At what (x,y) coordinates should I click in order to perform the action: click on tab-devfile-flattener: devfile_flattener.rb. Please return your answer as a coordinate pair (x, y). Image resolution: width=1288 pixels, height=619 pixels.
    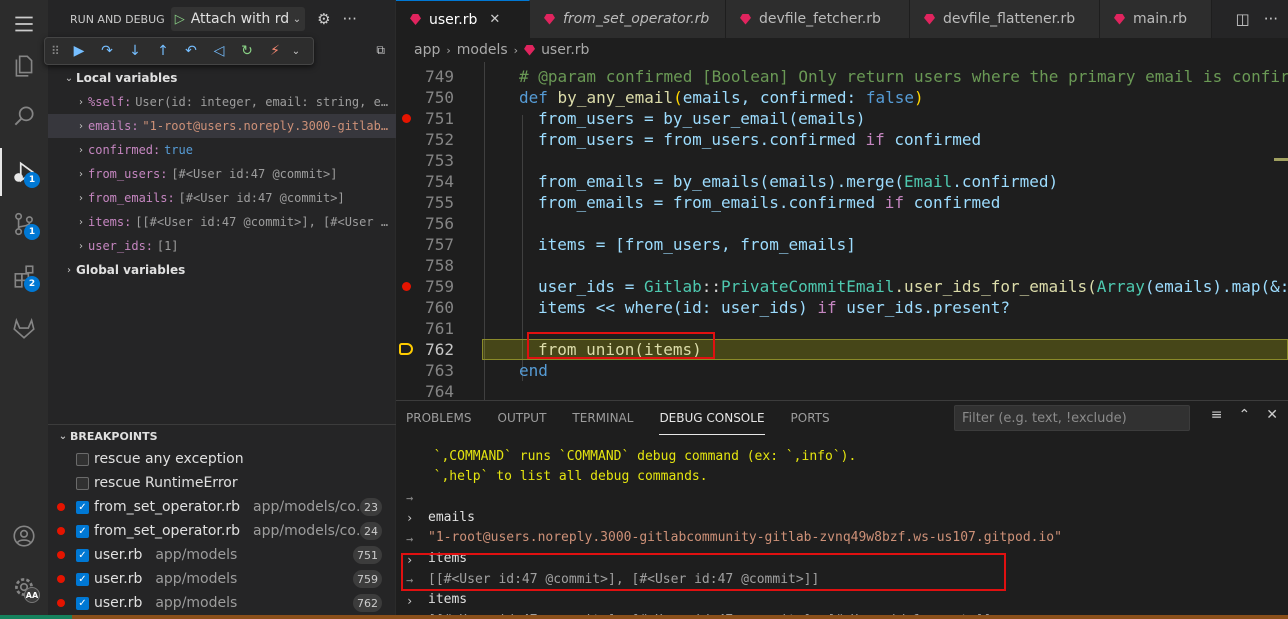
    Looking at the image, I should click on (1005, 19).